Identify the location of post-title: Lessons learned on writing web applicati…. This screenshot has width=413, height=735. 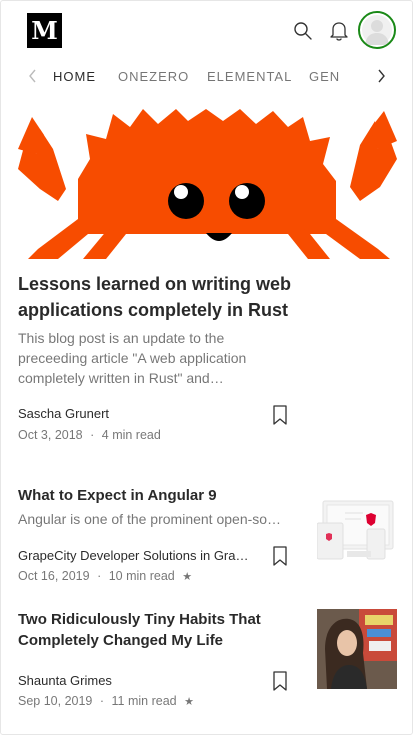
(163, 297).